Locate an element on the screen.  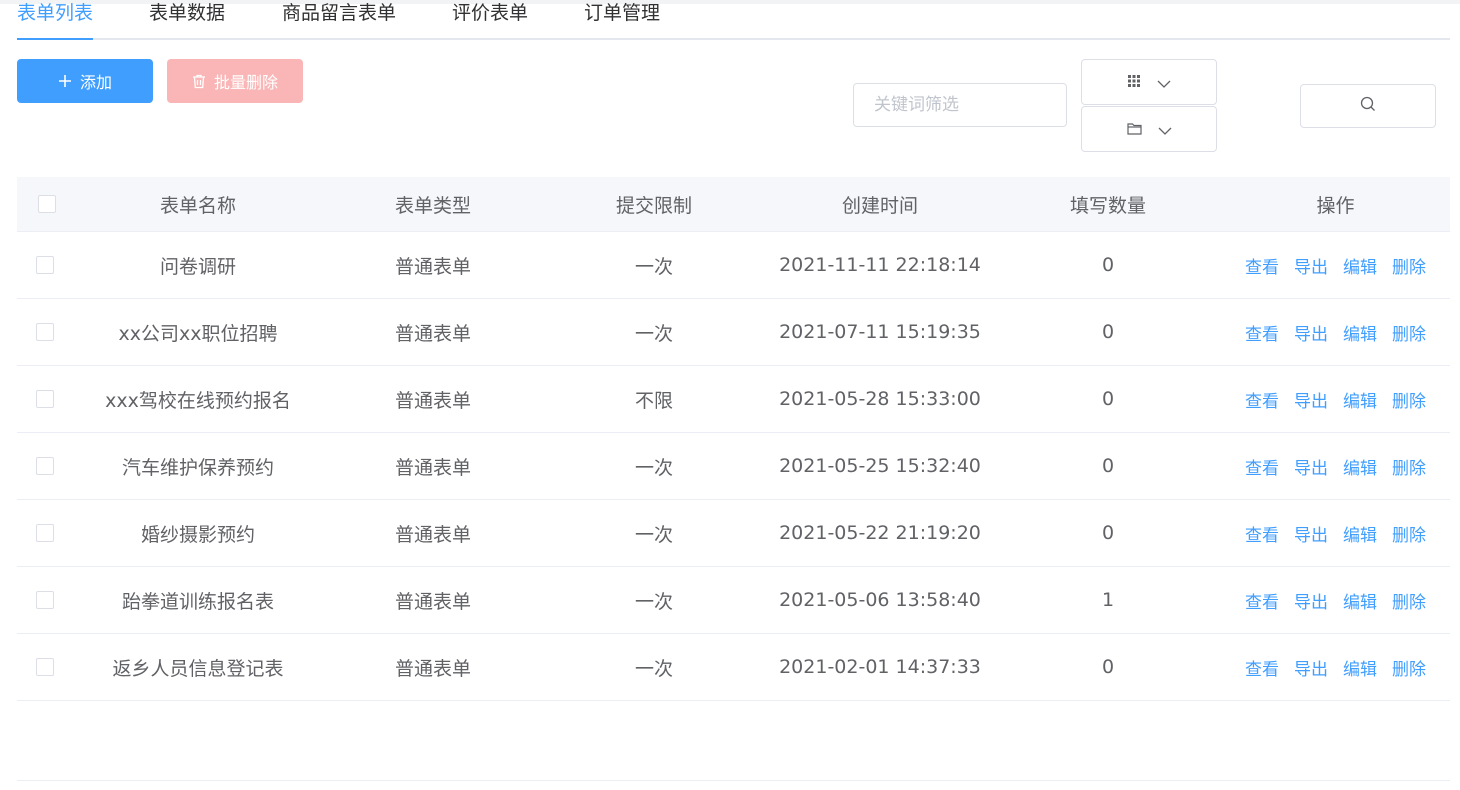
created-time: 2021-05-22 21:19:20 is located at coordinates (880, 533).